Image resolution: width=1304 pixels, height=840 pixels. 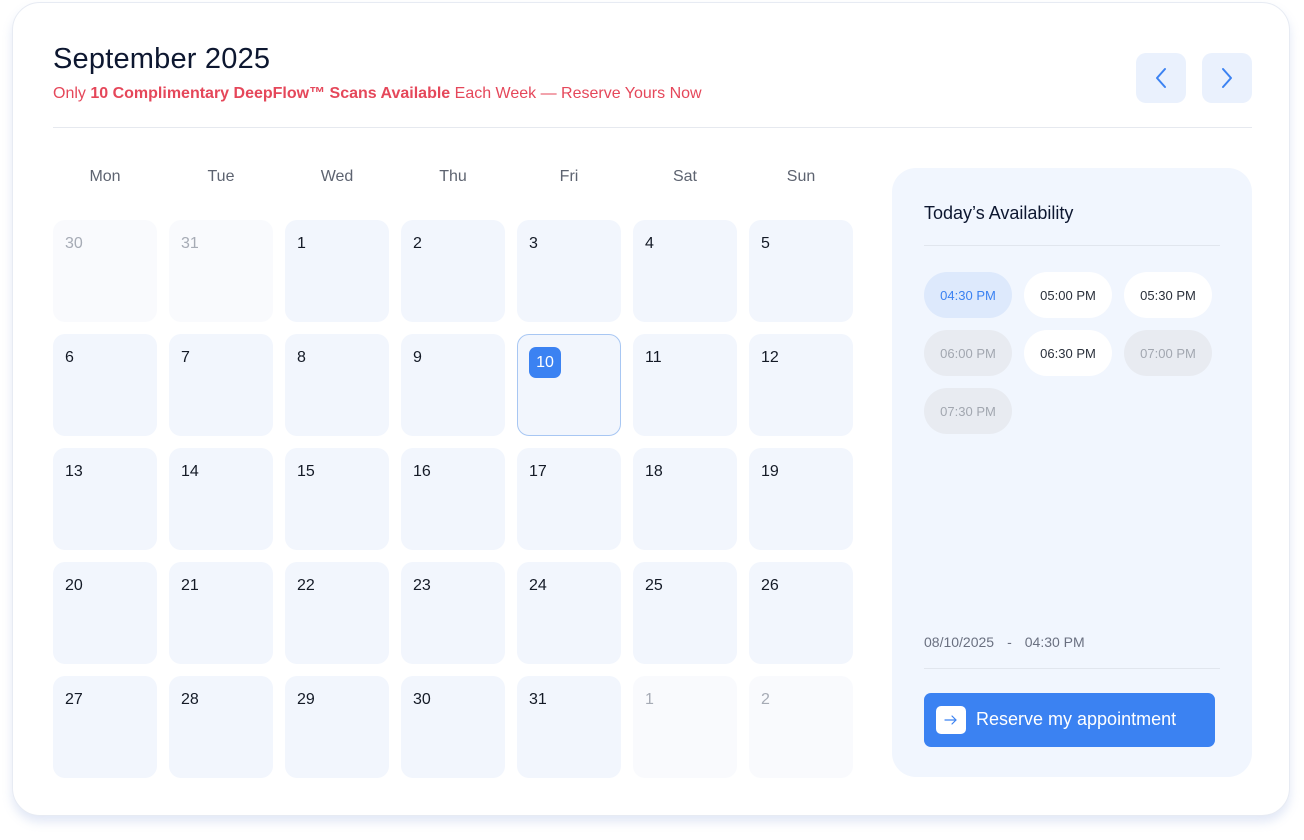 What do you see at coordinates (306, 471) in the screenshot?
I see `day-number: 15` at bounding box center [306, 471].